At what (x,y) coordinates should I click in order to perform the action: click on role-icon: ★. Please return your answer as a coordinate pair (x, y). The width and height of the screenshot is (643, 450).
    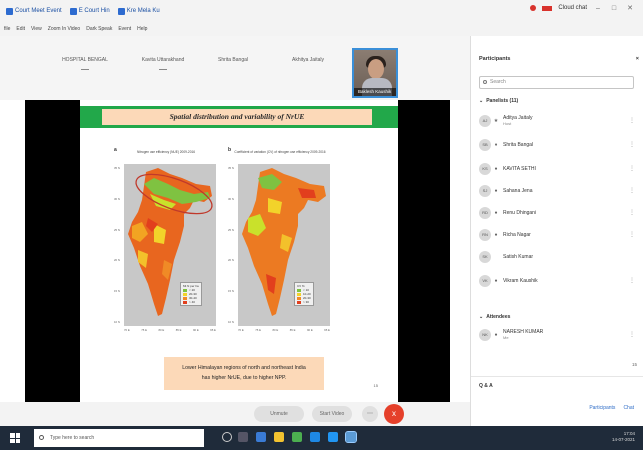
    Looking at the image, I should click on (496, 121).